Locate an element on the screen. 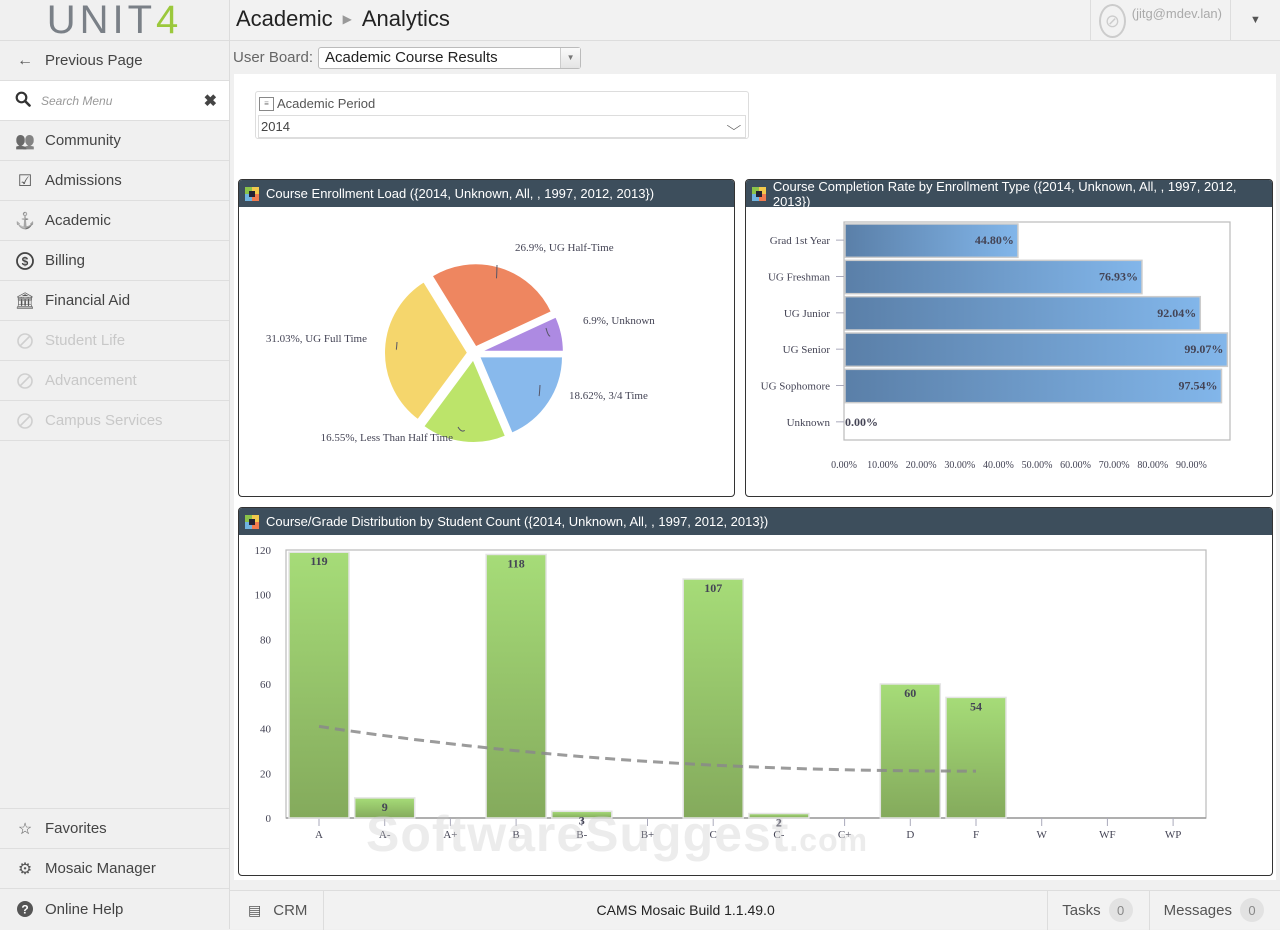 This screenshot has height=930, width=1280. bar-ug-sophomore is located at coordinates (1033, 386).